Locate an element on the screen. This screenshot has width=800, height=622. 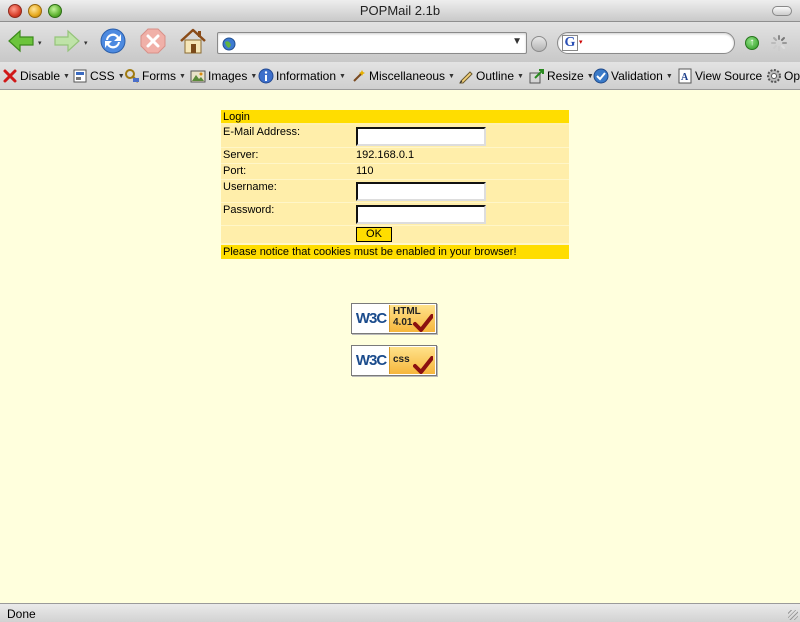
search-engine-icon: G is located at coordinates (570, 43).